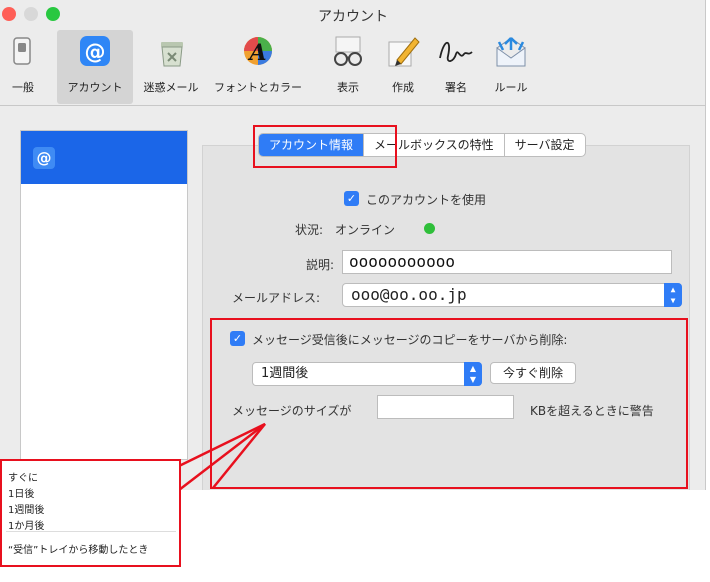  What do you see at coordinates (403, 87) in the screenshot?
I see `toolbar-item-label: 作成` at bounding box center [403, 87].